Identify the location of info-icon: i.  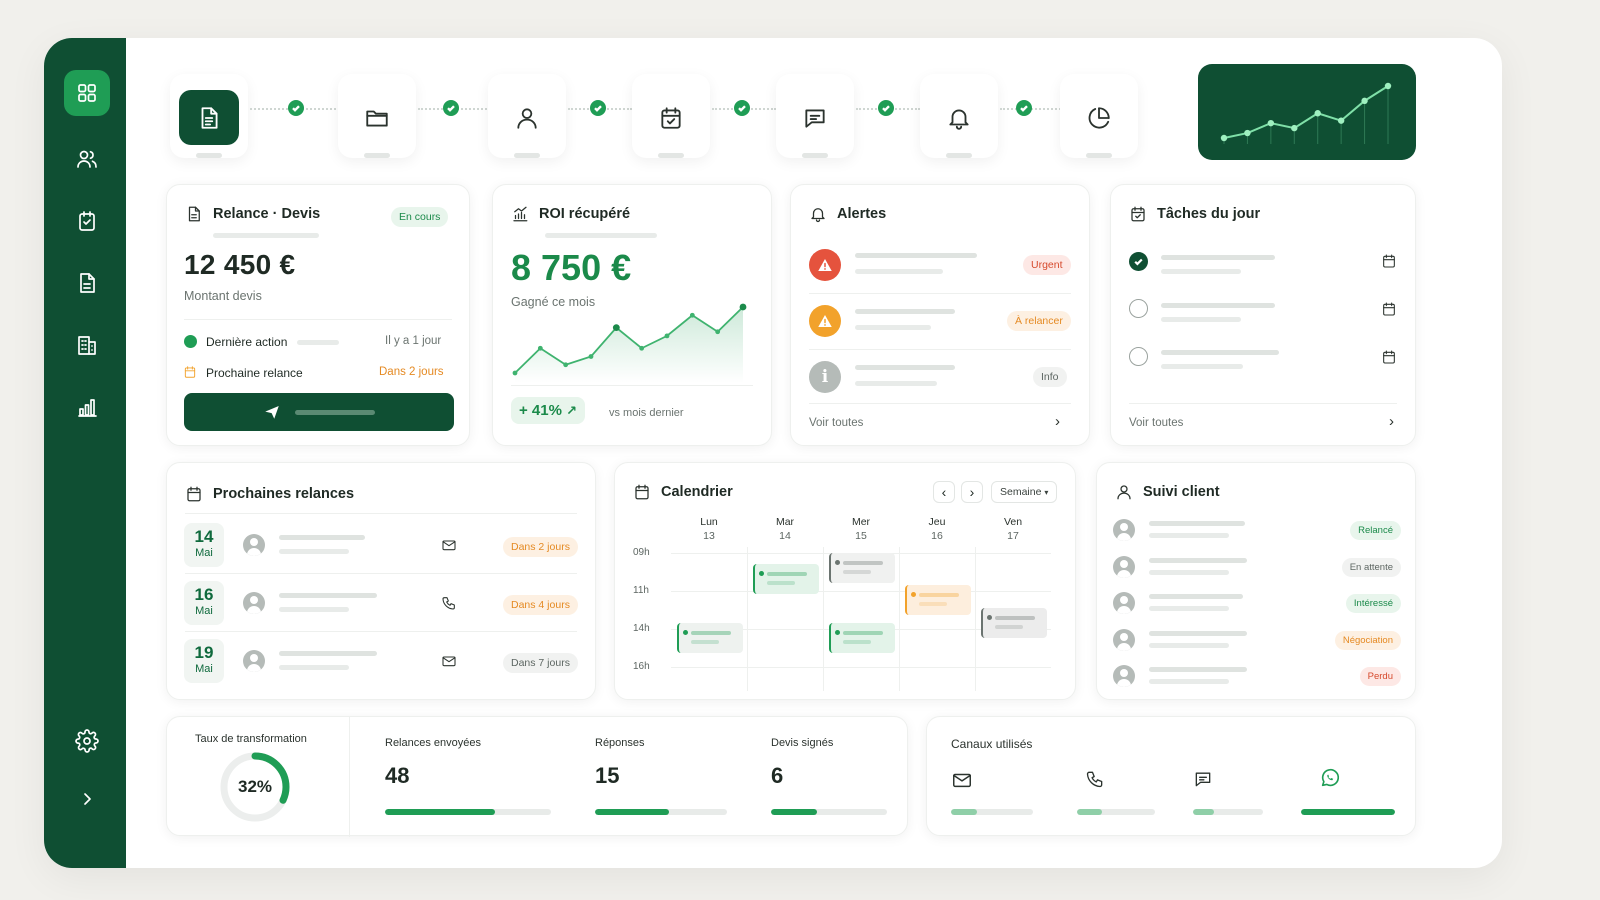
(825, 377).